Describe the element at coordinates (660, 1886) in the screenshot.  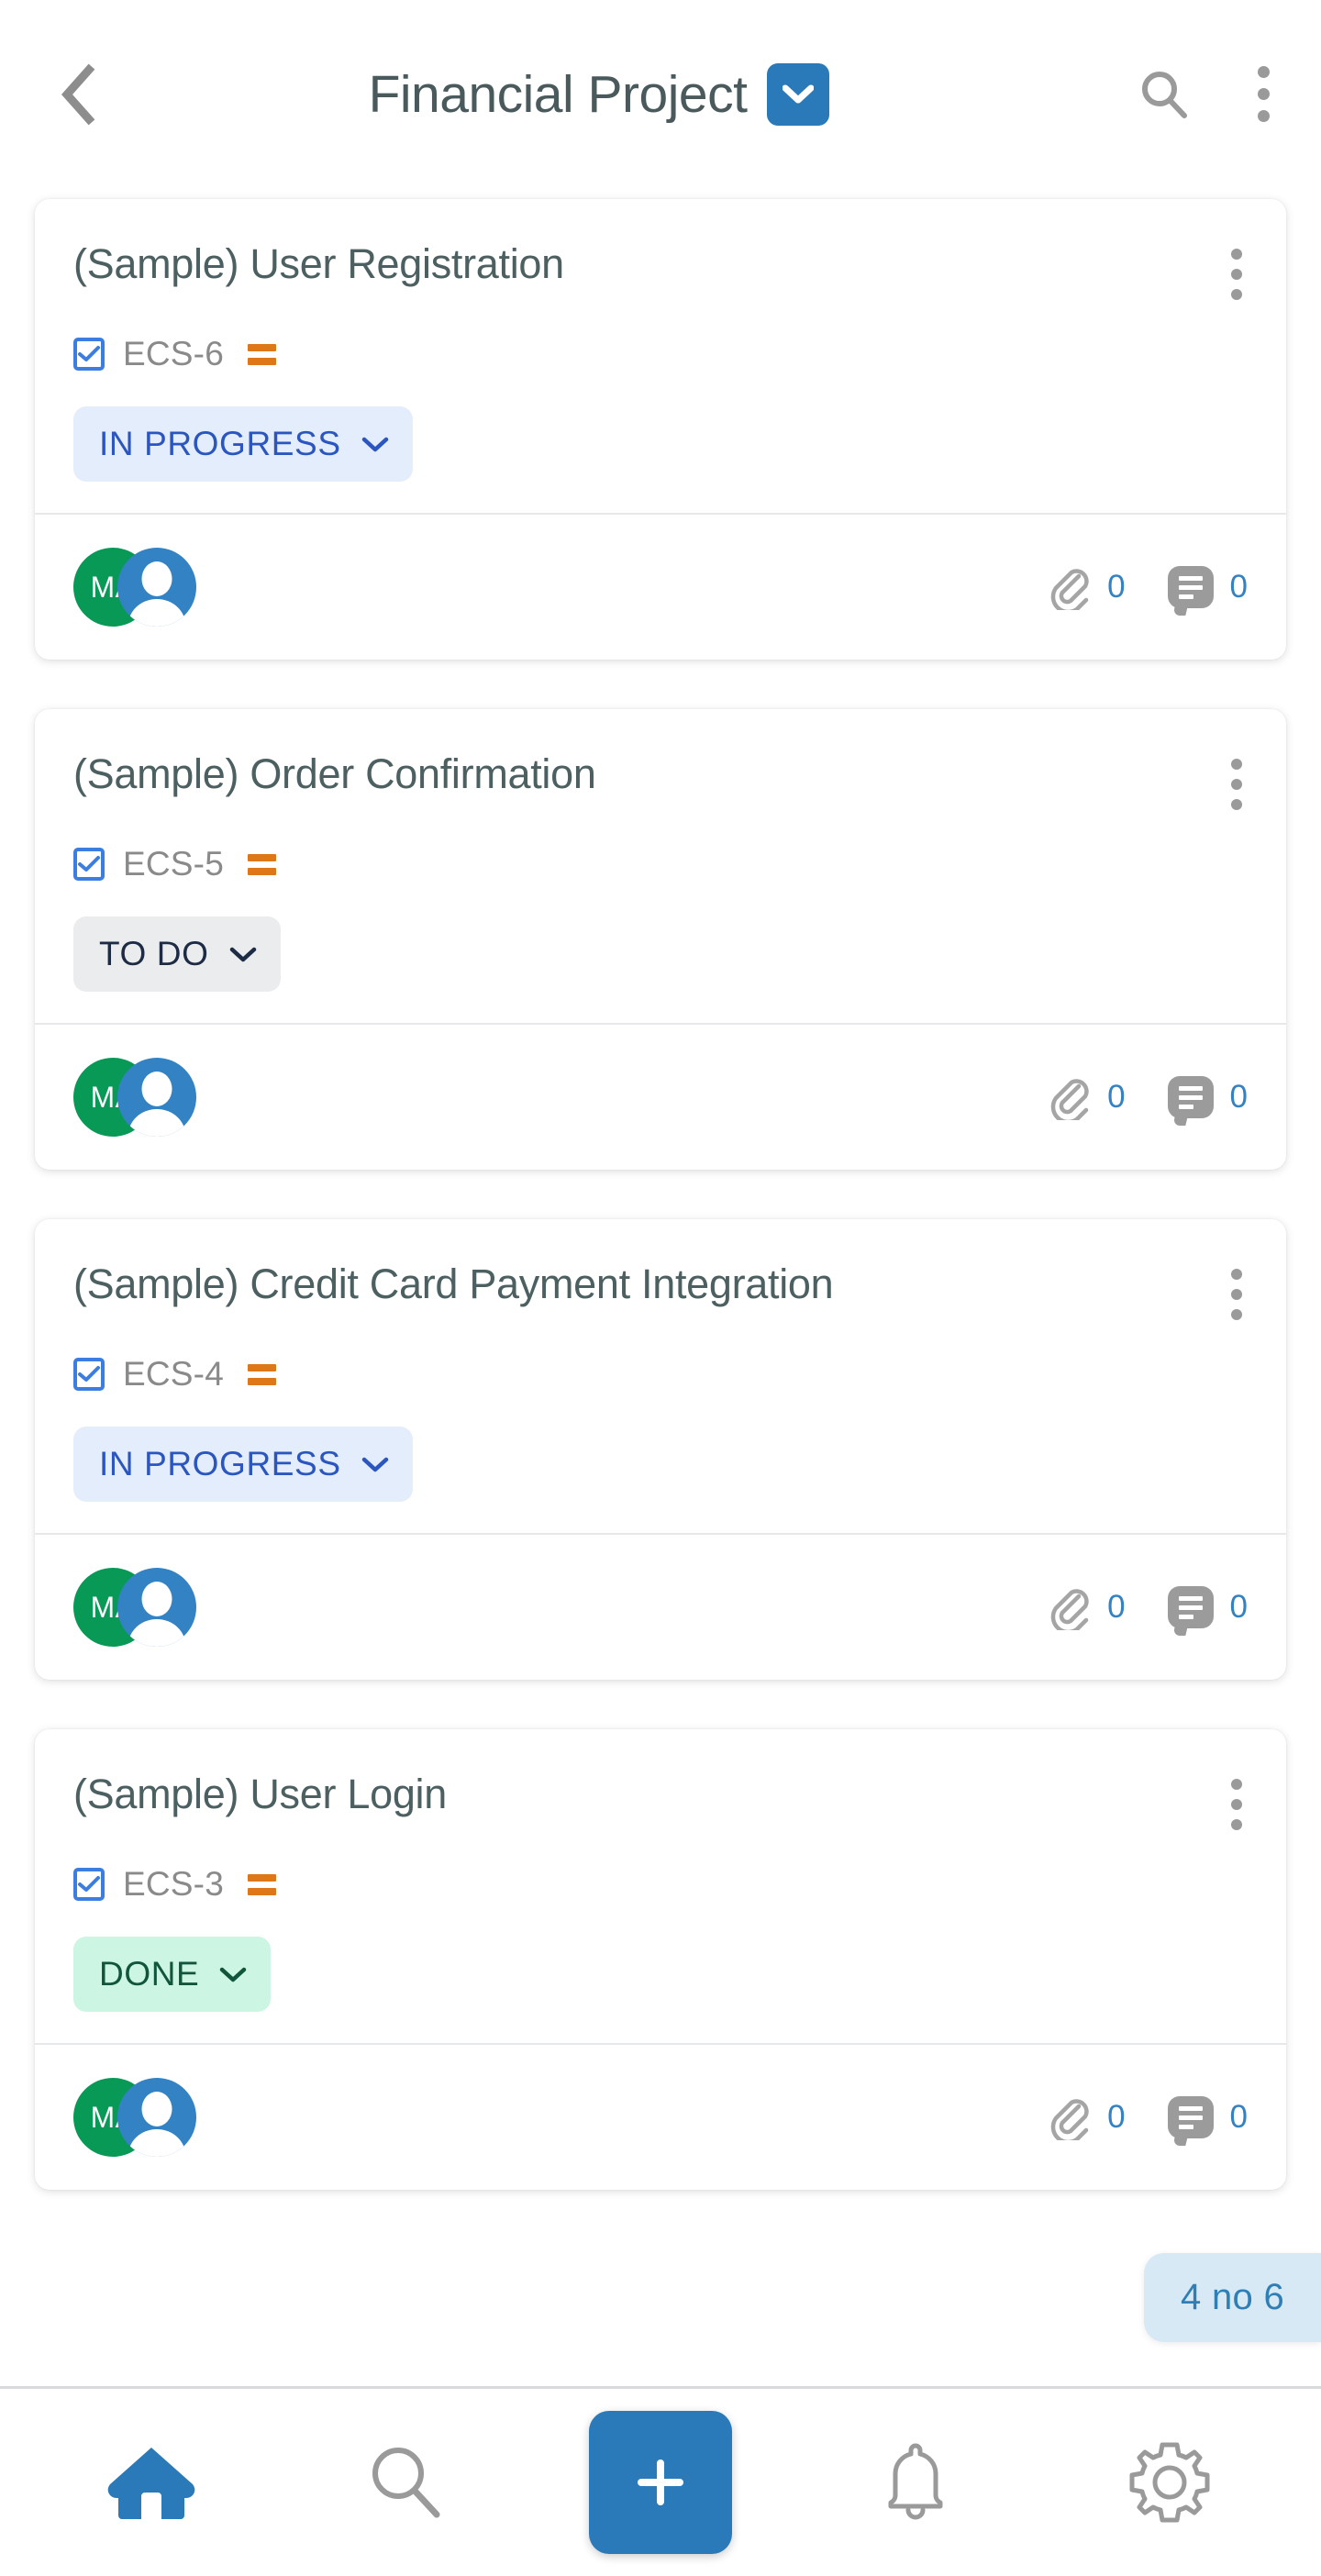
I see `issue-card-body: (Sample) User Login ECS-3 DONE` at that location.